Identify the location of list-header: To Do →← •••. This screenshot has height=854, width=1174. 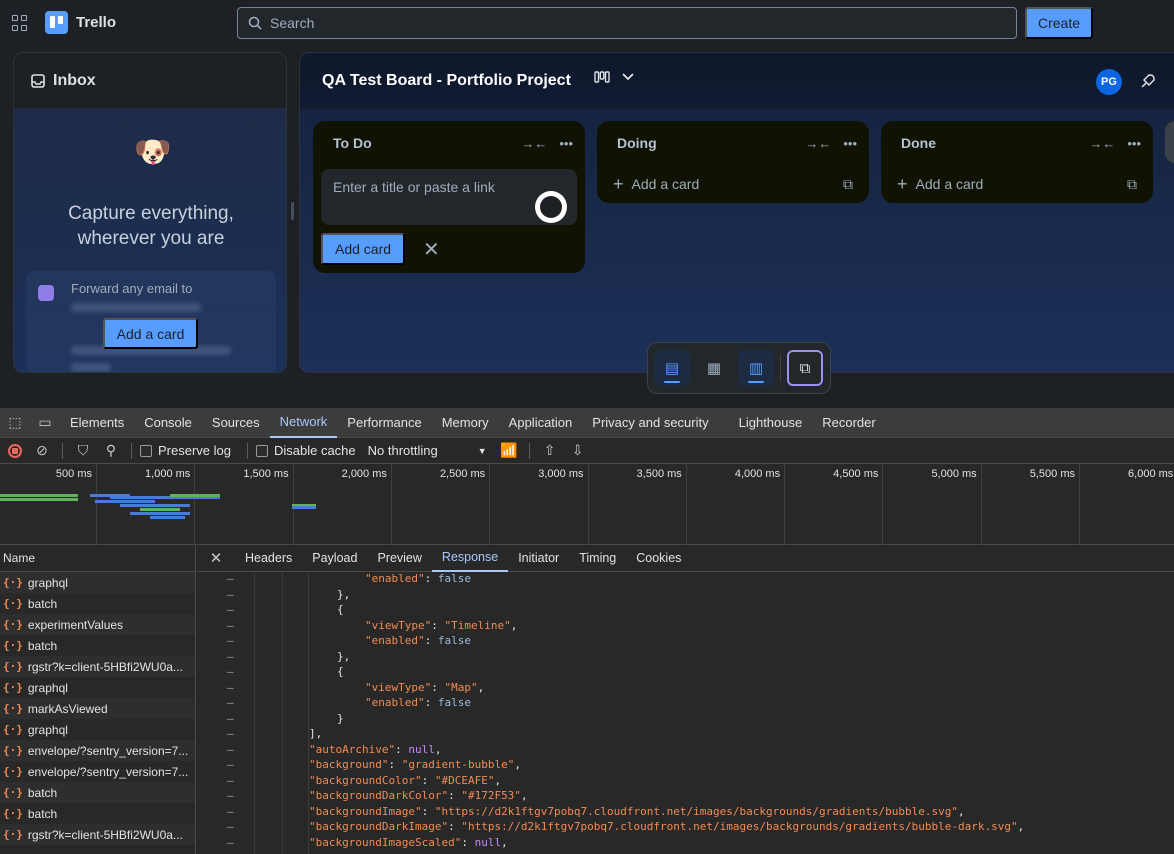
(449, 143).